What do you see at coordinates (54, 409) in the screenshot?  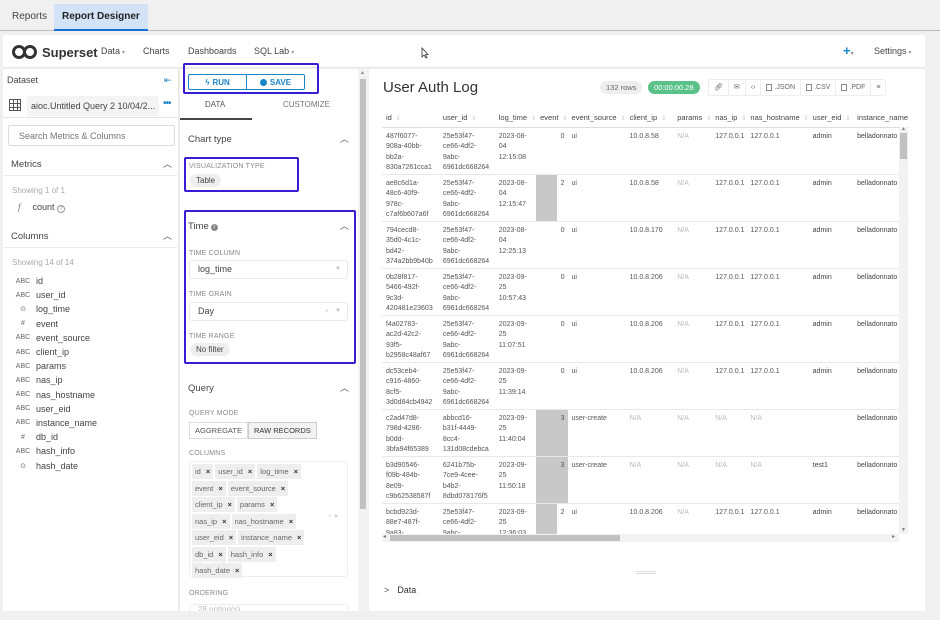 I see `column-item: ABC user_eid` at bounding box center [54, 409].